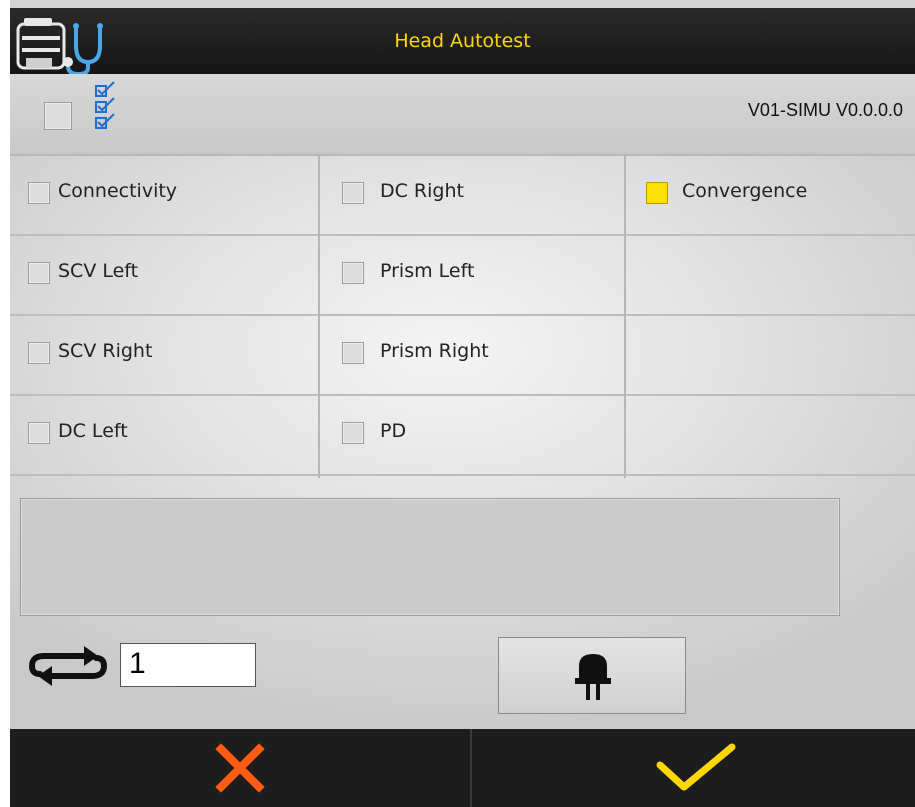 The height and width of the screenshot is (807, 915). I want to click on test-pd: PD, so click(472, 436).